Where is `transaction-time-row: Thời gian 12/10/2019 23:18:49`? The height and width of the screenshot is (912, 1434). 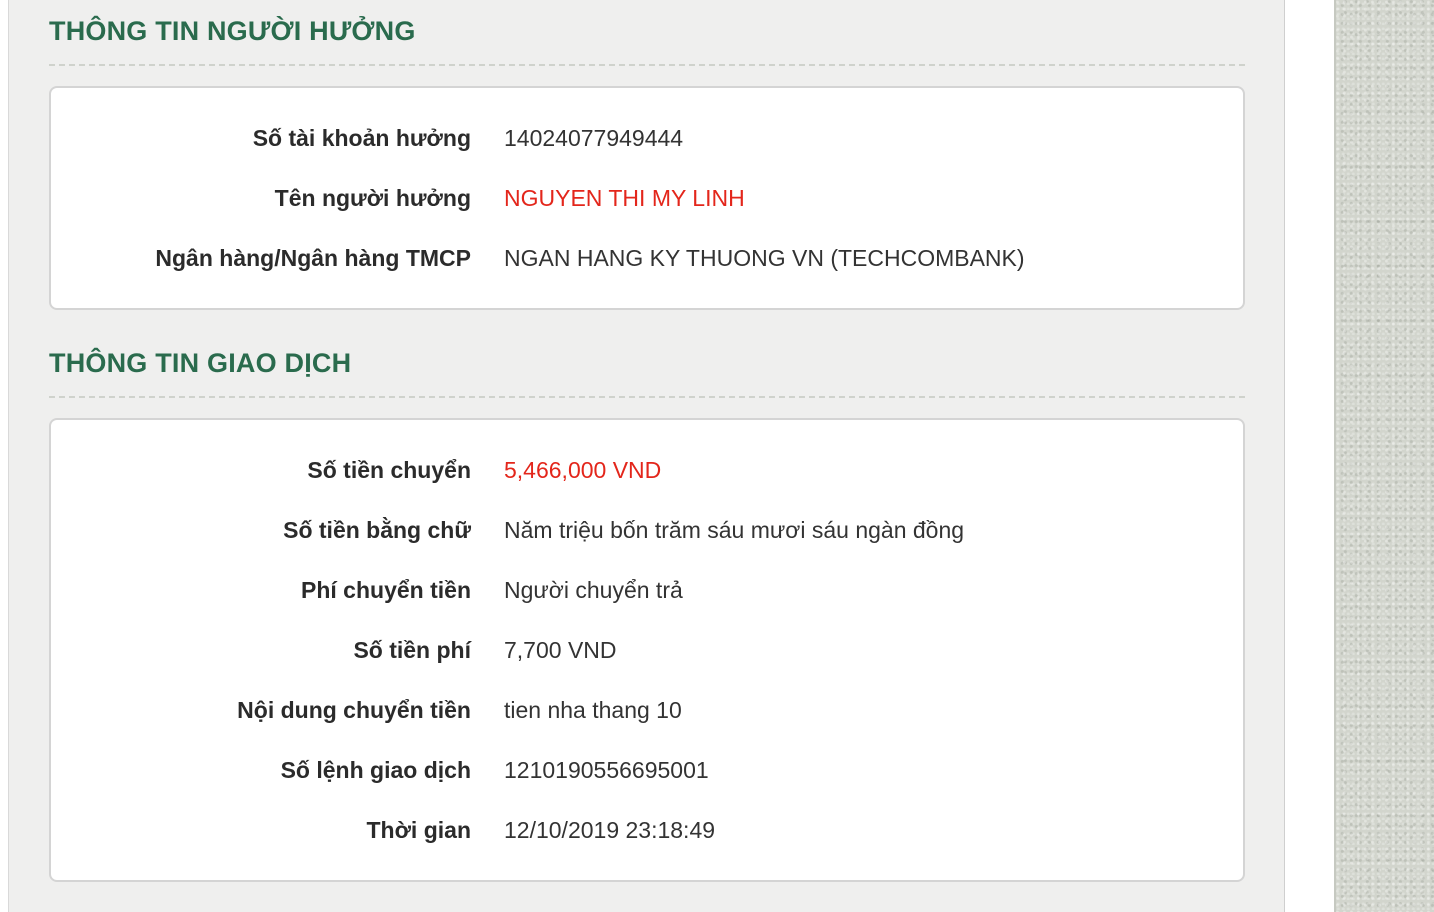 transaction-time-row: Thời gian 12/10/2019 23:18:49 is located at coordinates (647, 830).